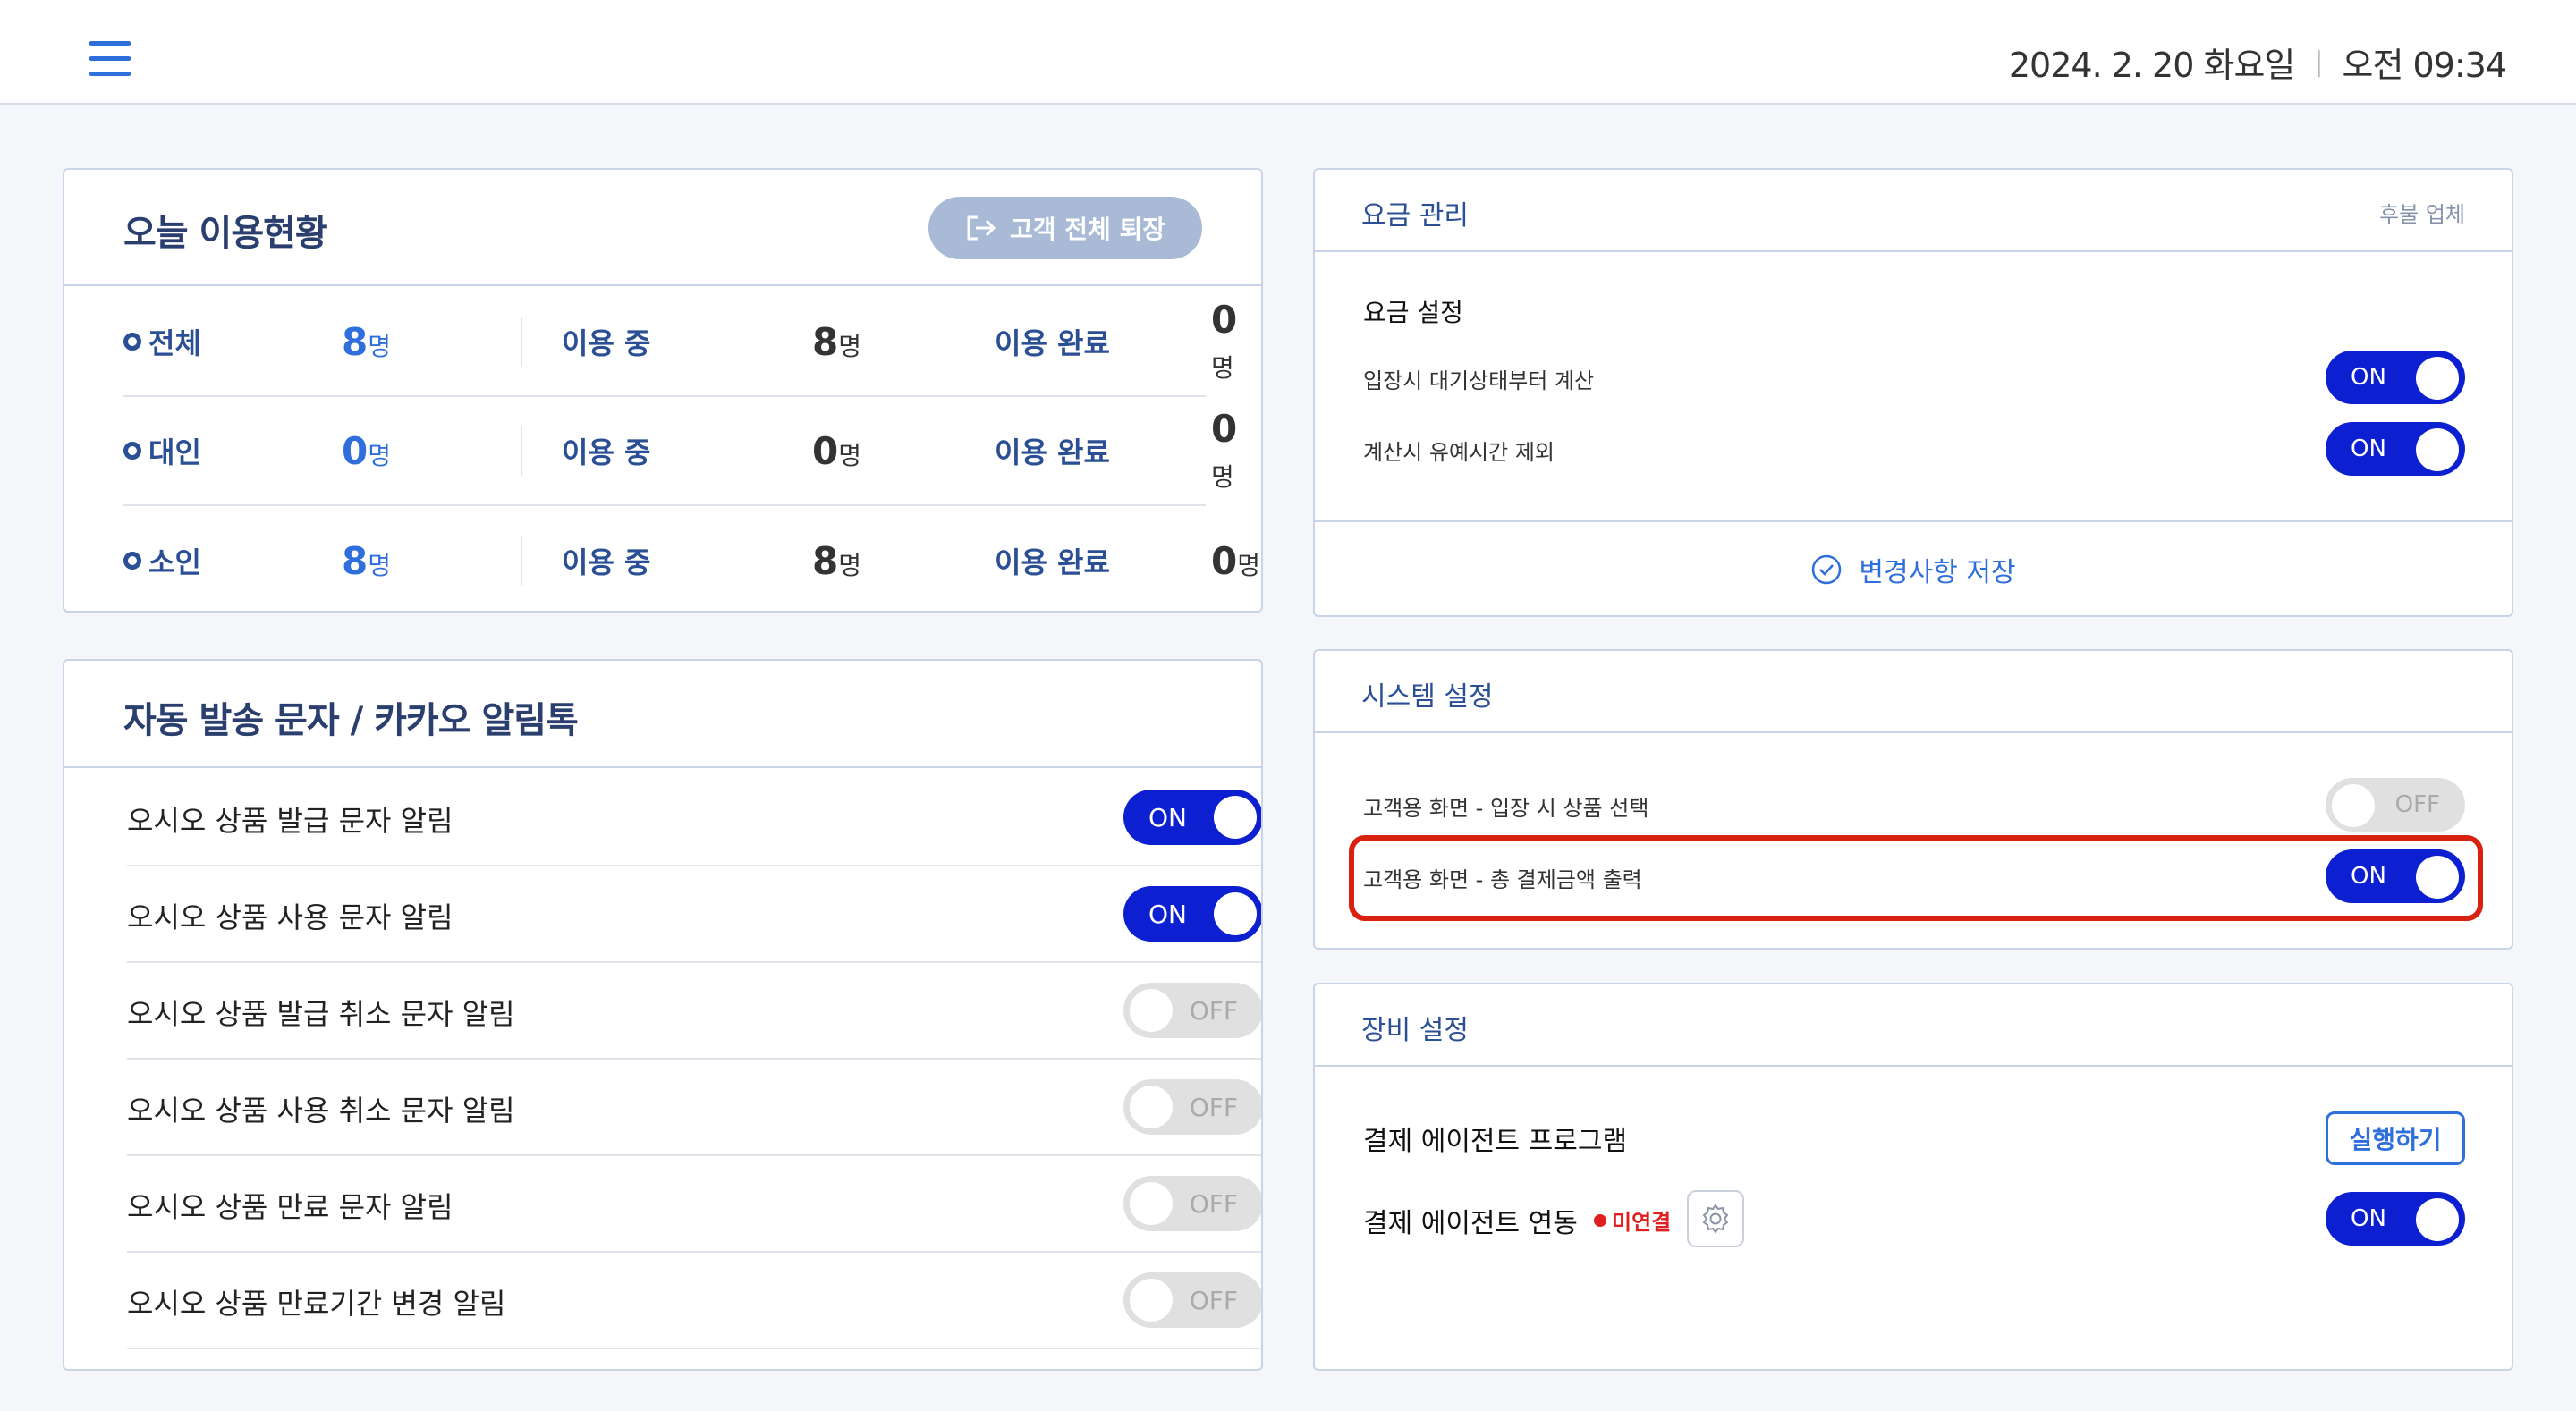 This screenshot has height=1411, width=2576. I want to click on sms-setting-row: 오시오 상품 만료 문자 알림 OFF, so click(694, 1204).